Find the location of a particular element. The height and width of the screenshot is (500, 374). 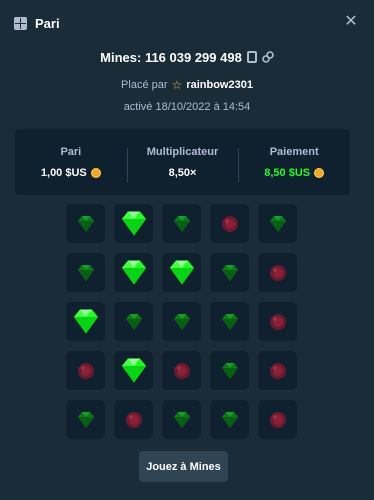

placed-by-line: Placé par ☆ rainbow2301 is located at coordinates (187, 85).